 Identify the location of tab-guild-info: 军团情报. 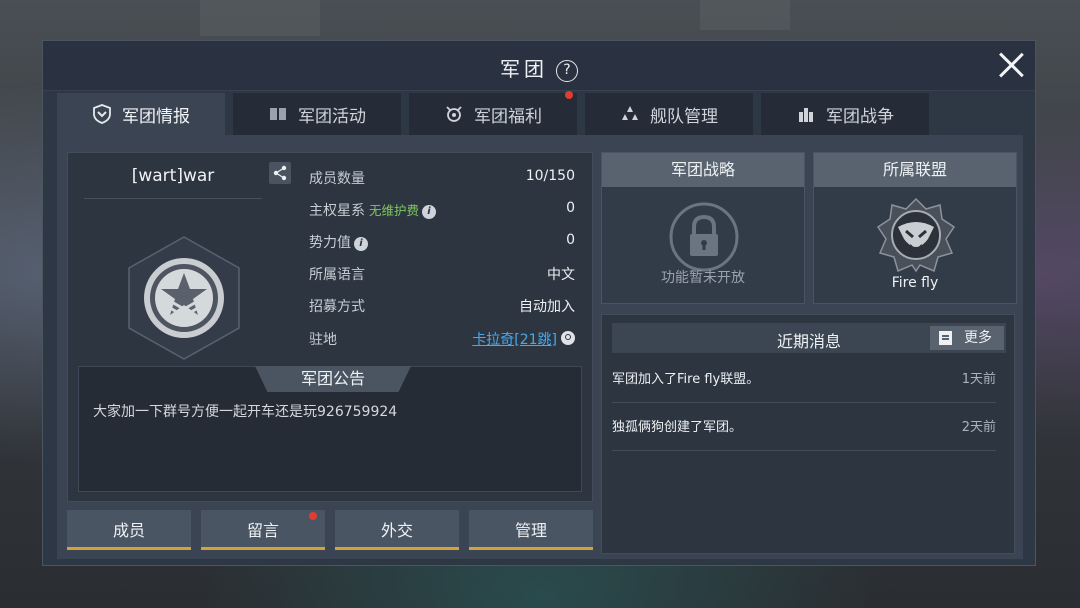
(141, 114).